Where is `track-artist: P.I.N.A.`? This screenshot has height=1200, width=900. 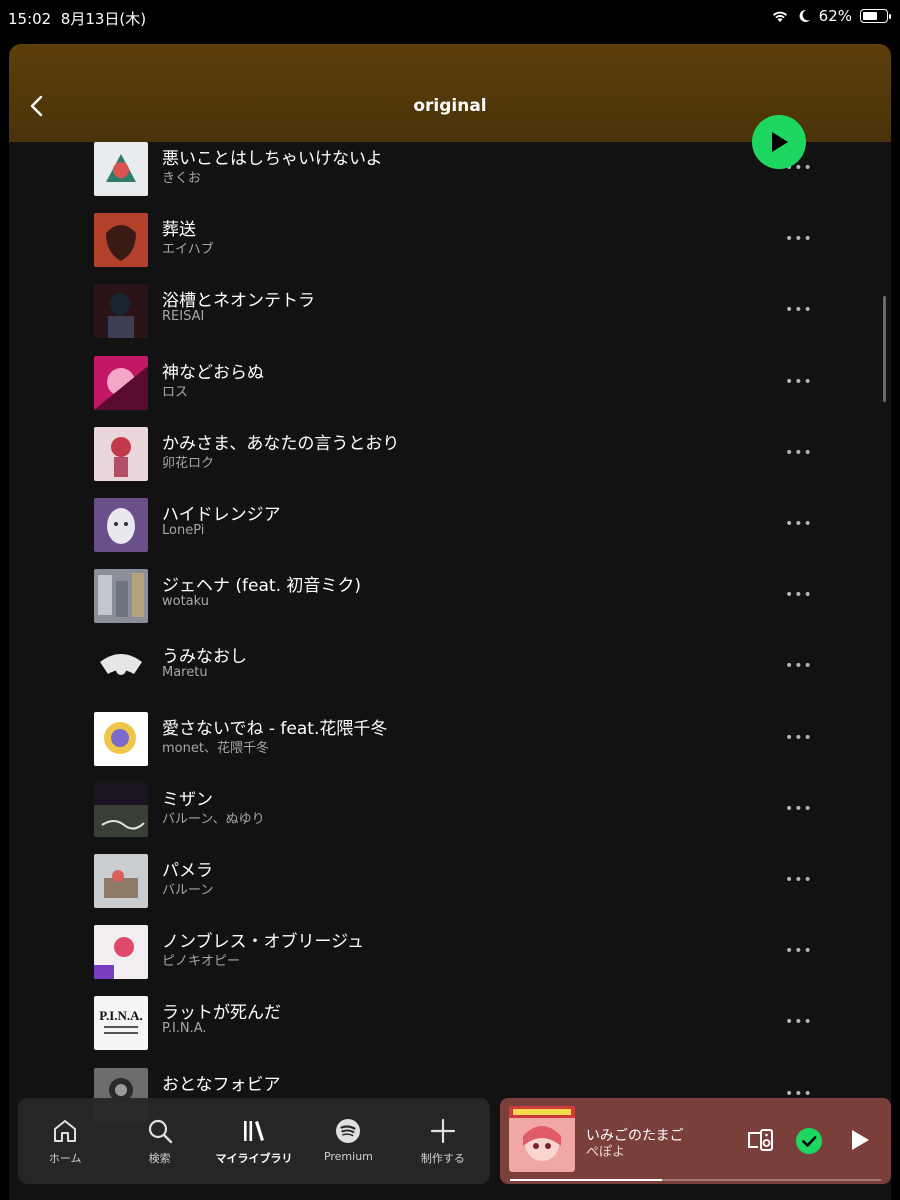 track-artist: P.I.N.A. is located at coordinates (184, 1028).